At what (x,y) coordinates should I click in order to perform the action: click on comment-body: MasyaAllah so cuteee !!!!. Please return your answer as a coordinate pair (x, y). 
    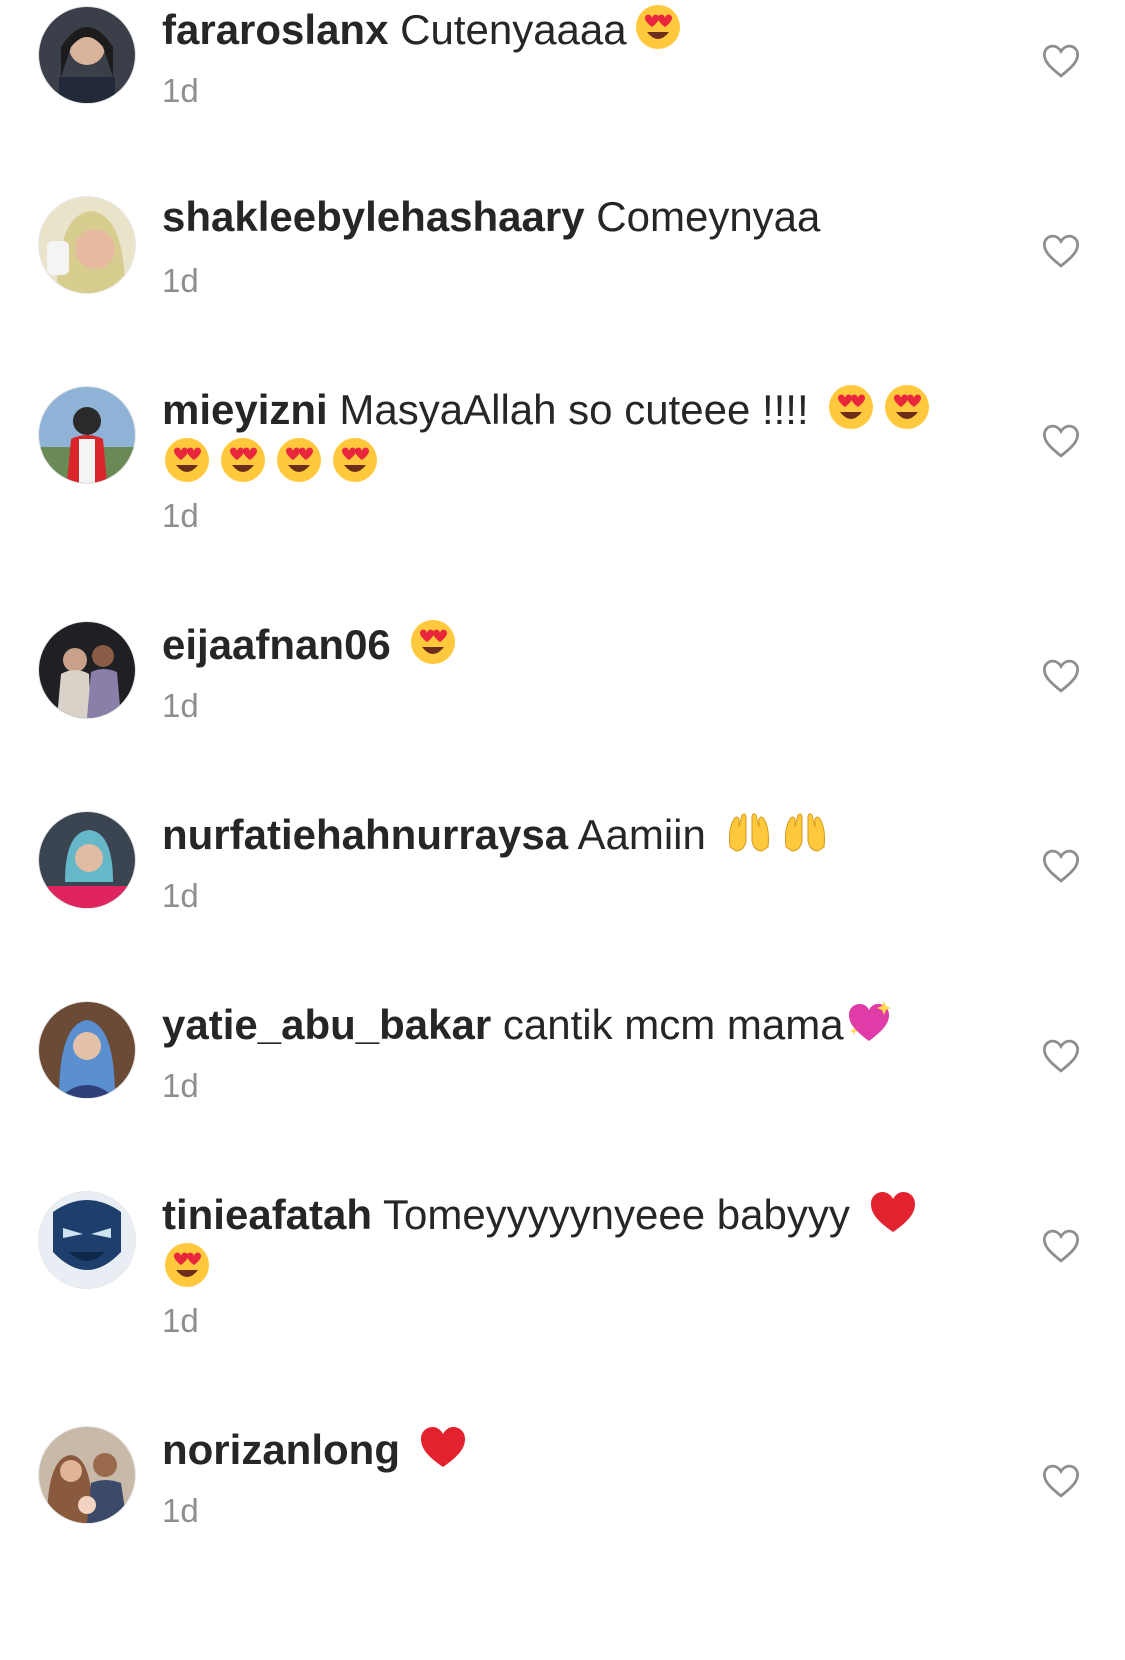
    Looking at the image, I should click on (574, 409).